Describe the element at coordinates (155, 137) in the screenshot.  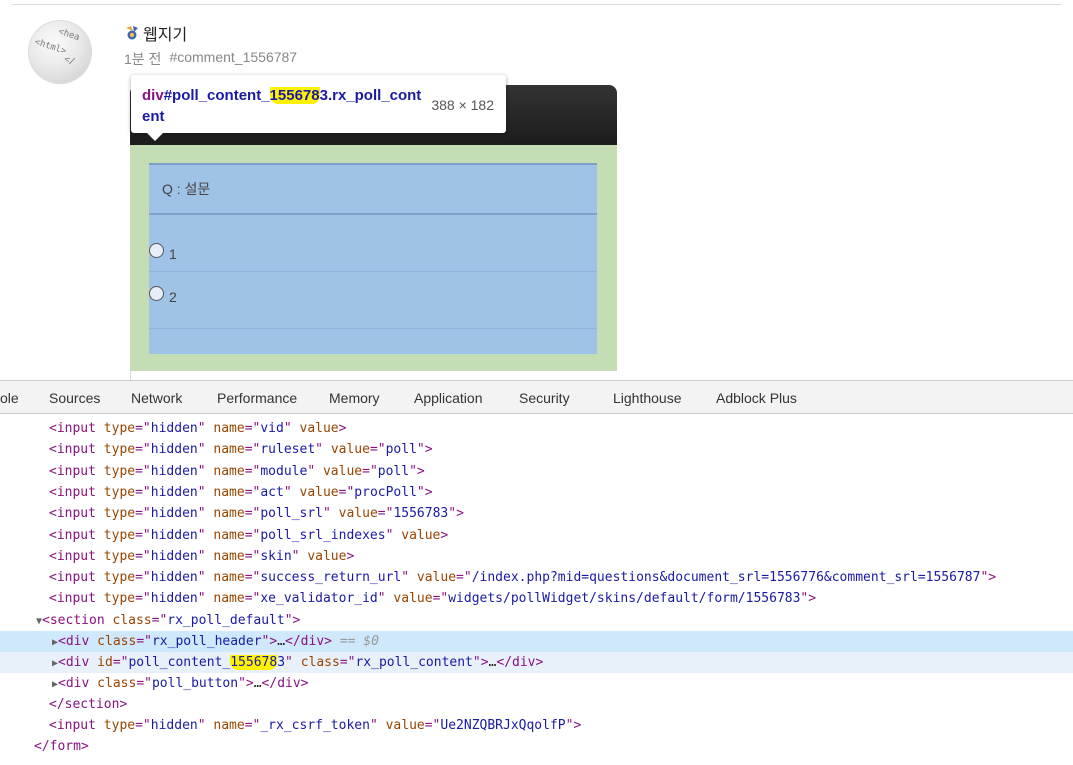
I see `tooltip-arrow` at that location.